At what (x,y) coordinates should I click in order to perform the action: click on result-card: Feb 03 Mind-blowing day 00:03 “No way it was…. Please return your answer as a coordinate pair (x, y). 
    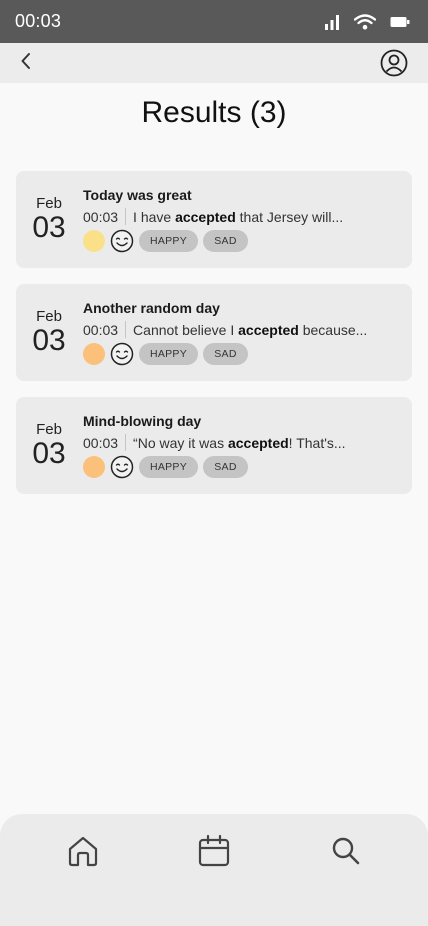
    Looking at the image, I should click on (214, 445).